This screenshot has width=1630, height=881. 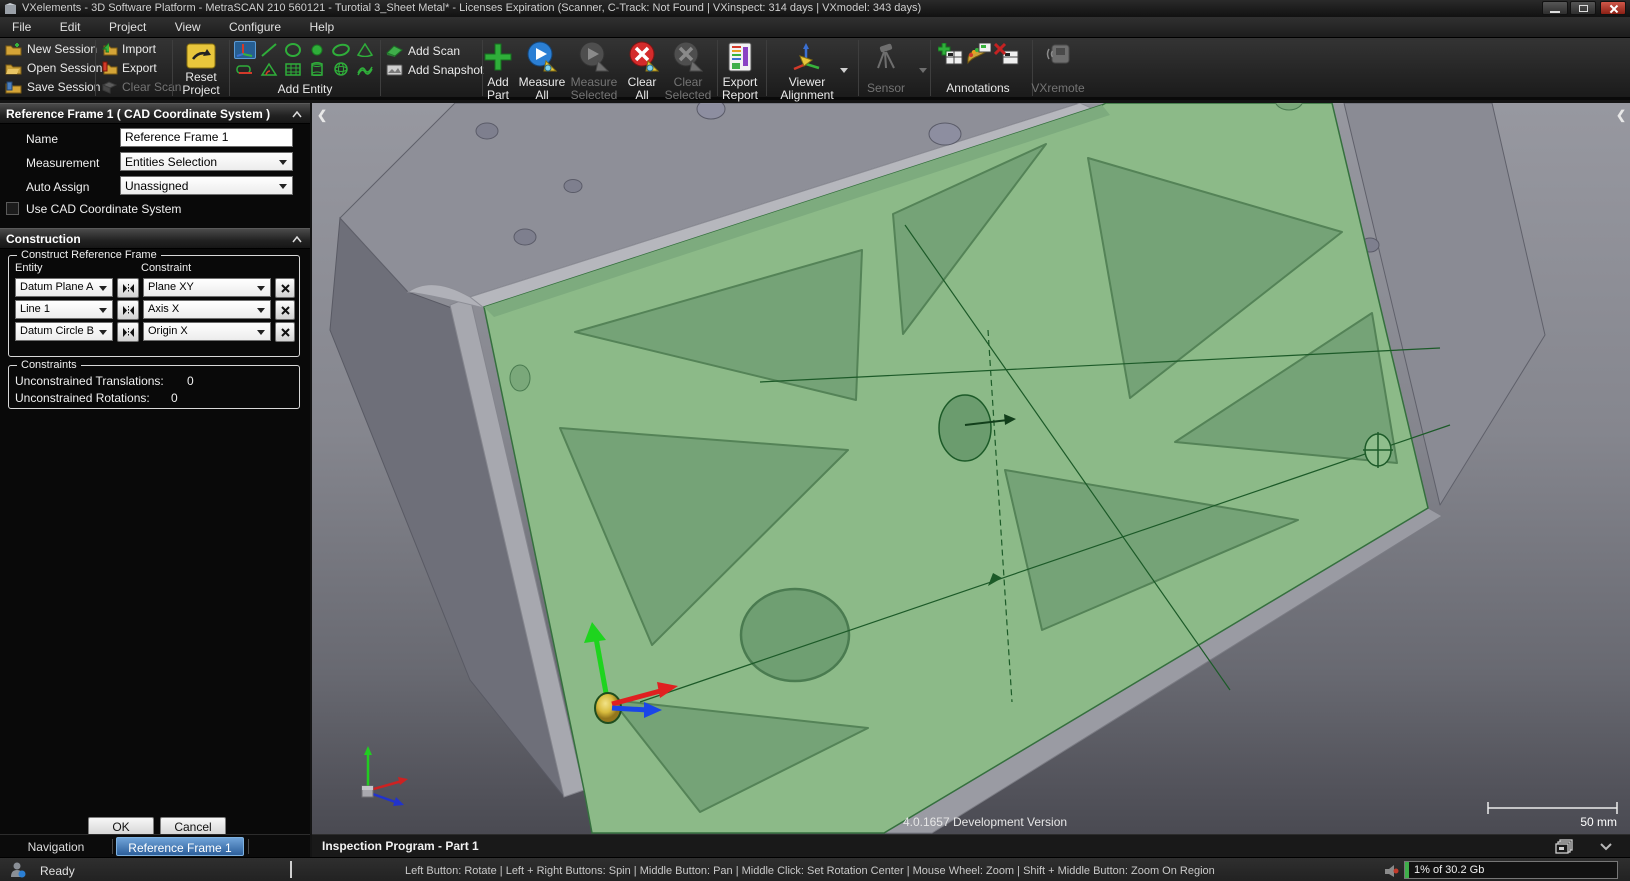 I want to click on add-ellipse-tool, so click(x=341, y=50).